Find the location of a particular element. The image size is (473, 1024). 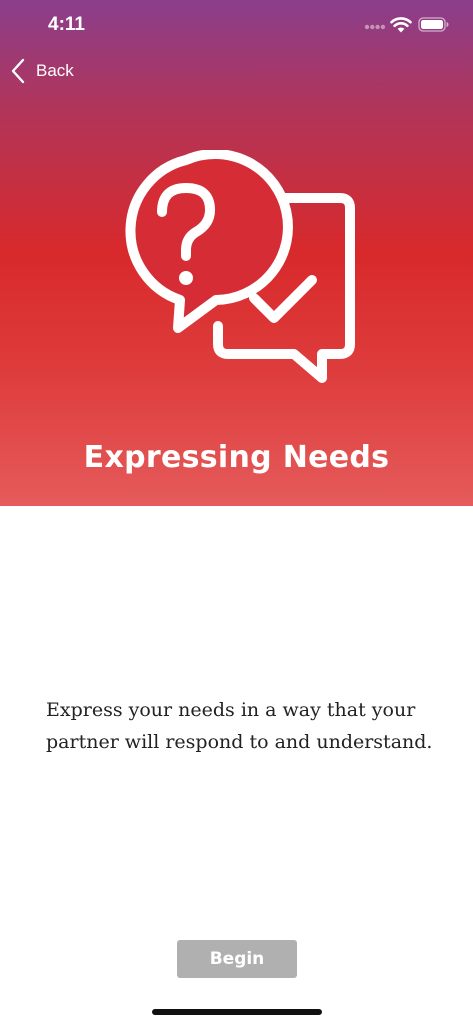

battery-icon is located at coordinates (433, 24).